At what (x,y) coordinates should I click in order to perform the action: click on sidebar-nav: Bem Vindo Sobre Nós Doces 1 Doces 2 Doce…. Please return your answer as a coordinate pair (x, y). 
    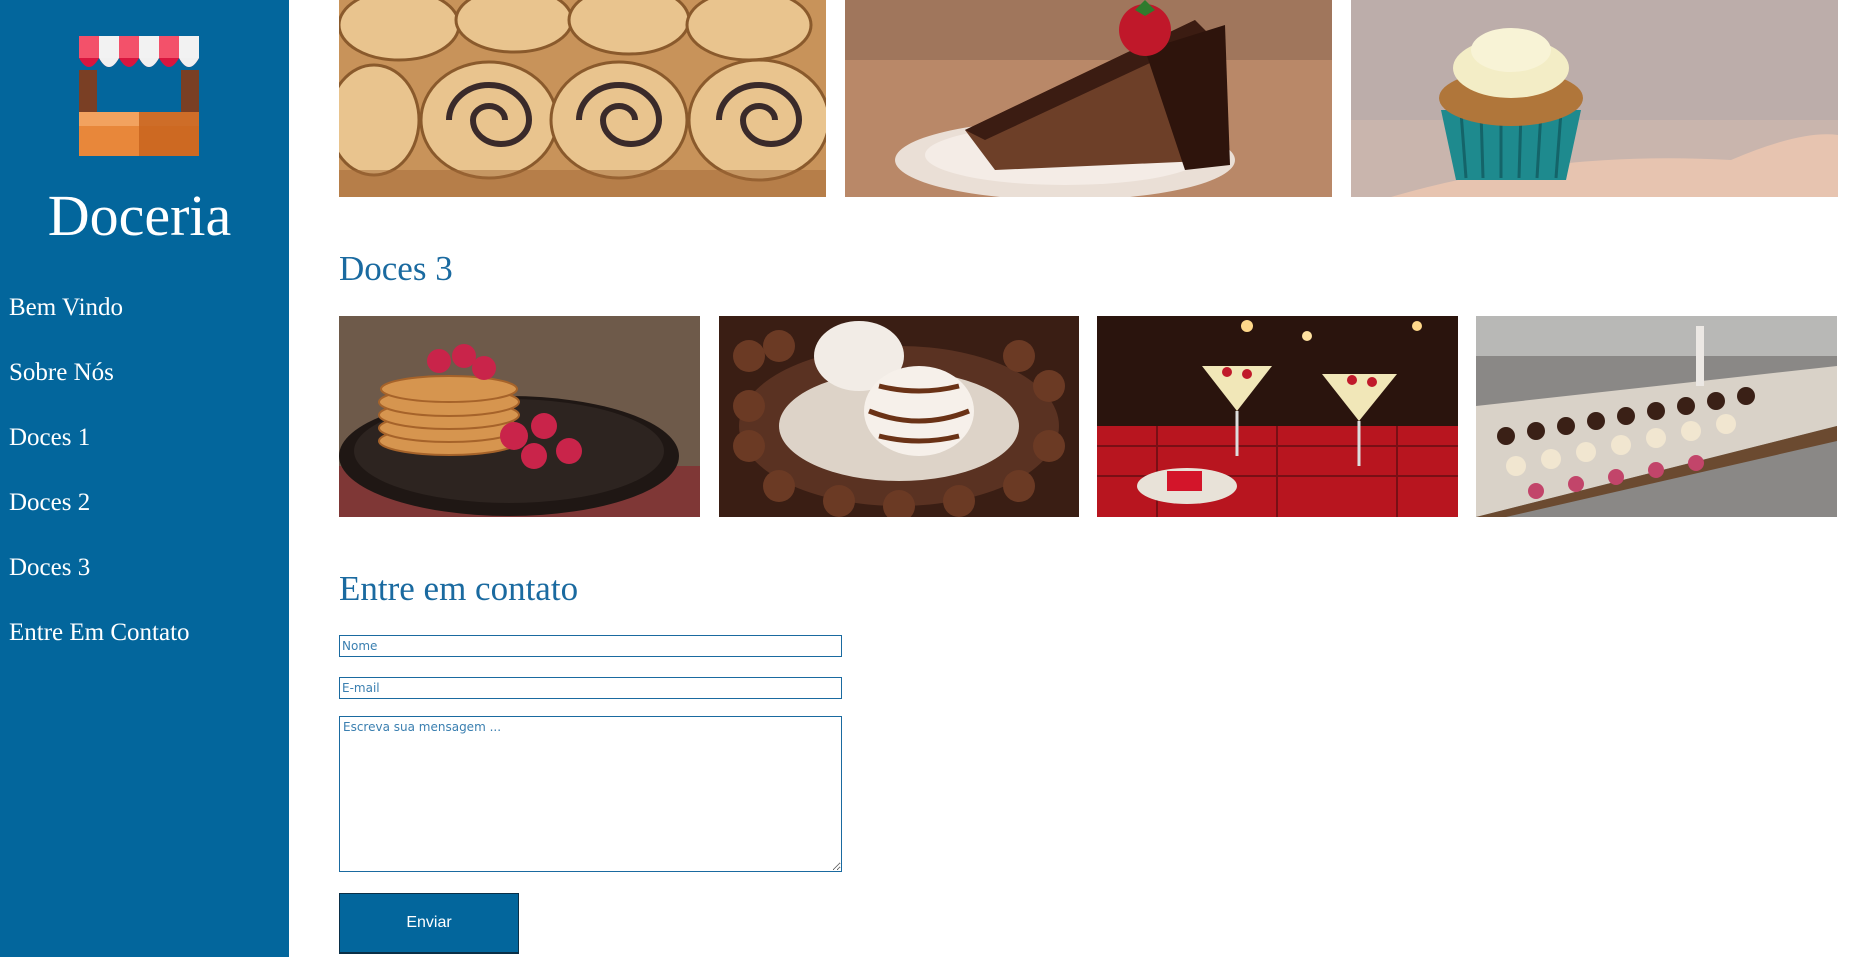
    Looking at the image, I should click on (99, 485).